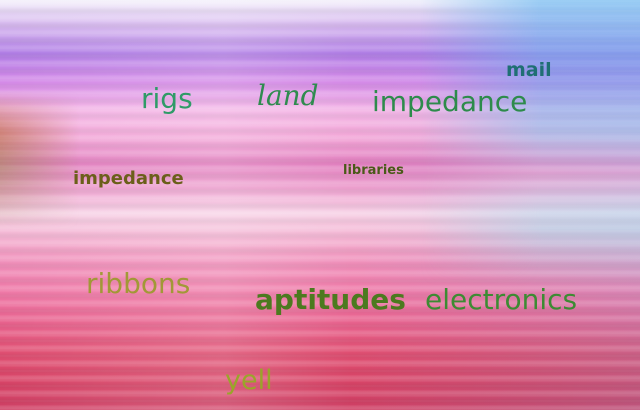 The width and height of the screenshot is (640, 410). Describe the element at coordinates (529, 70) in the screenshot. I see `word-mail: mail` at that location.